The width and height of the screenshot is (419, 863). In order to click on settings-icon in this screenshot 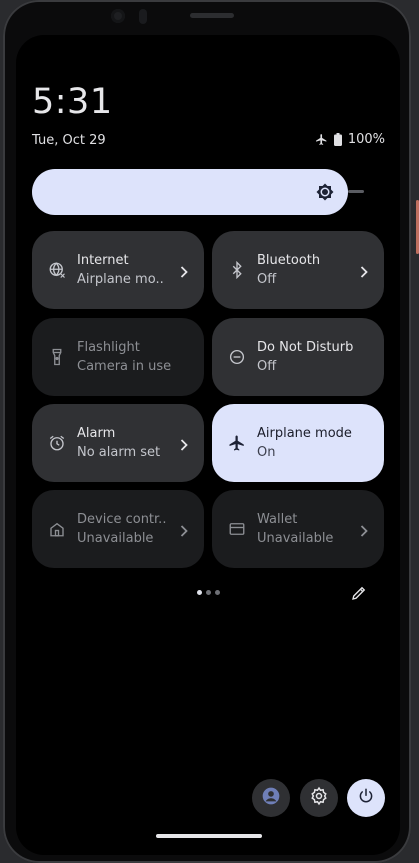, I will do `click(319, 798)`.